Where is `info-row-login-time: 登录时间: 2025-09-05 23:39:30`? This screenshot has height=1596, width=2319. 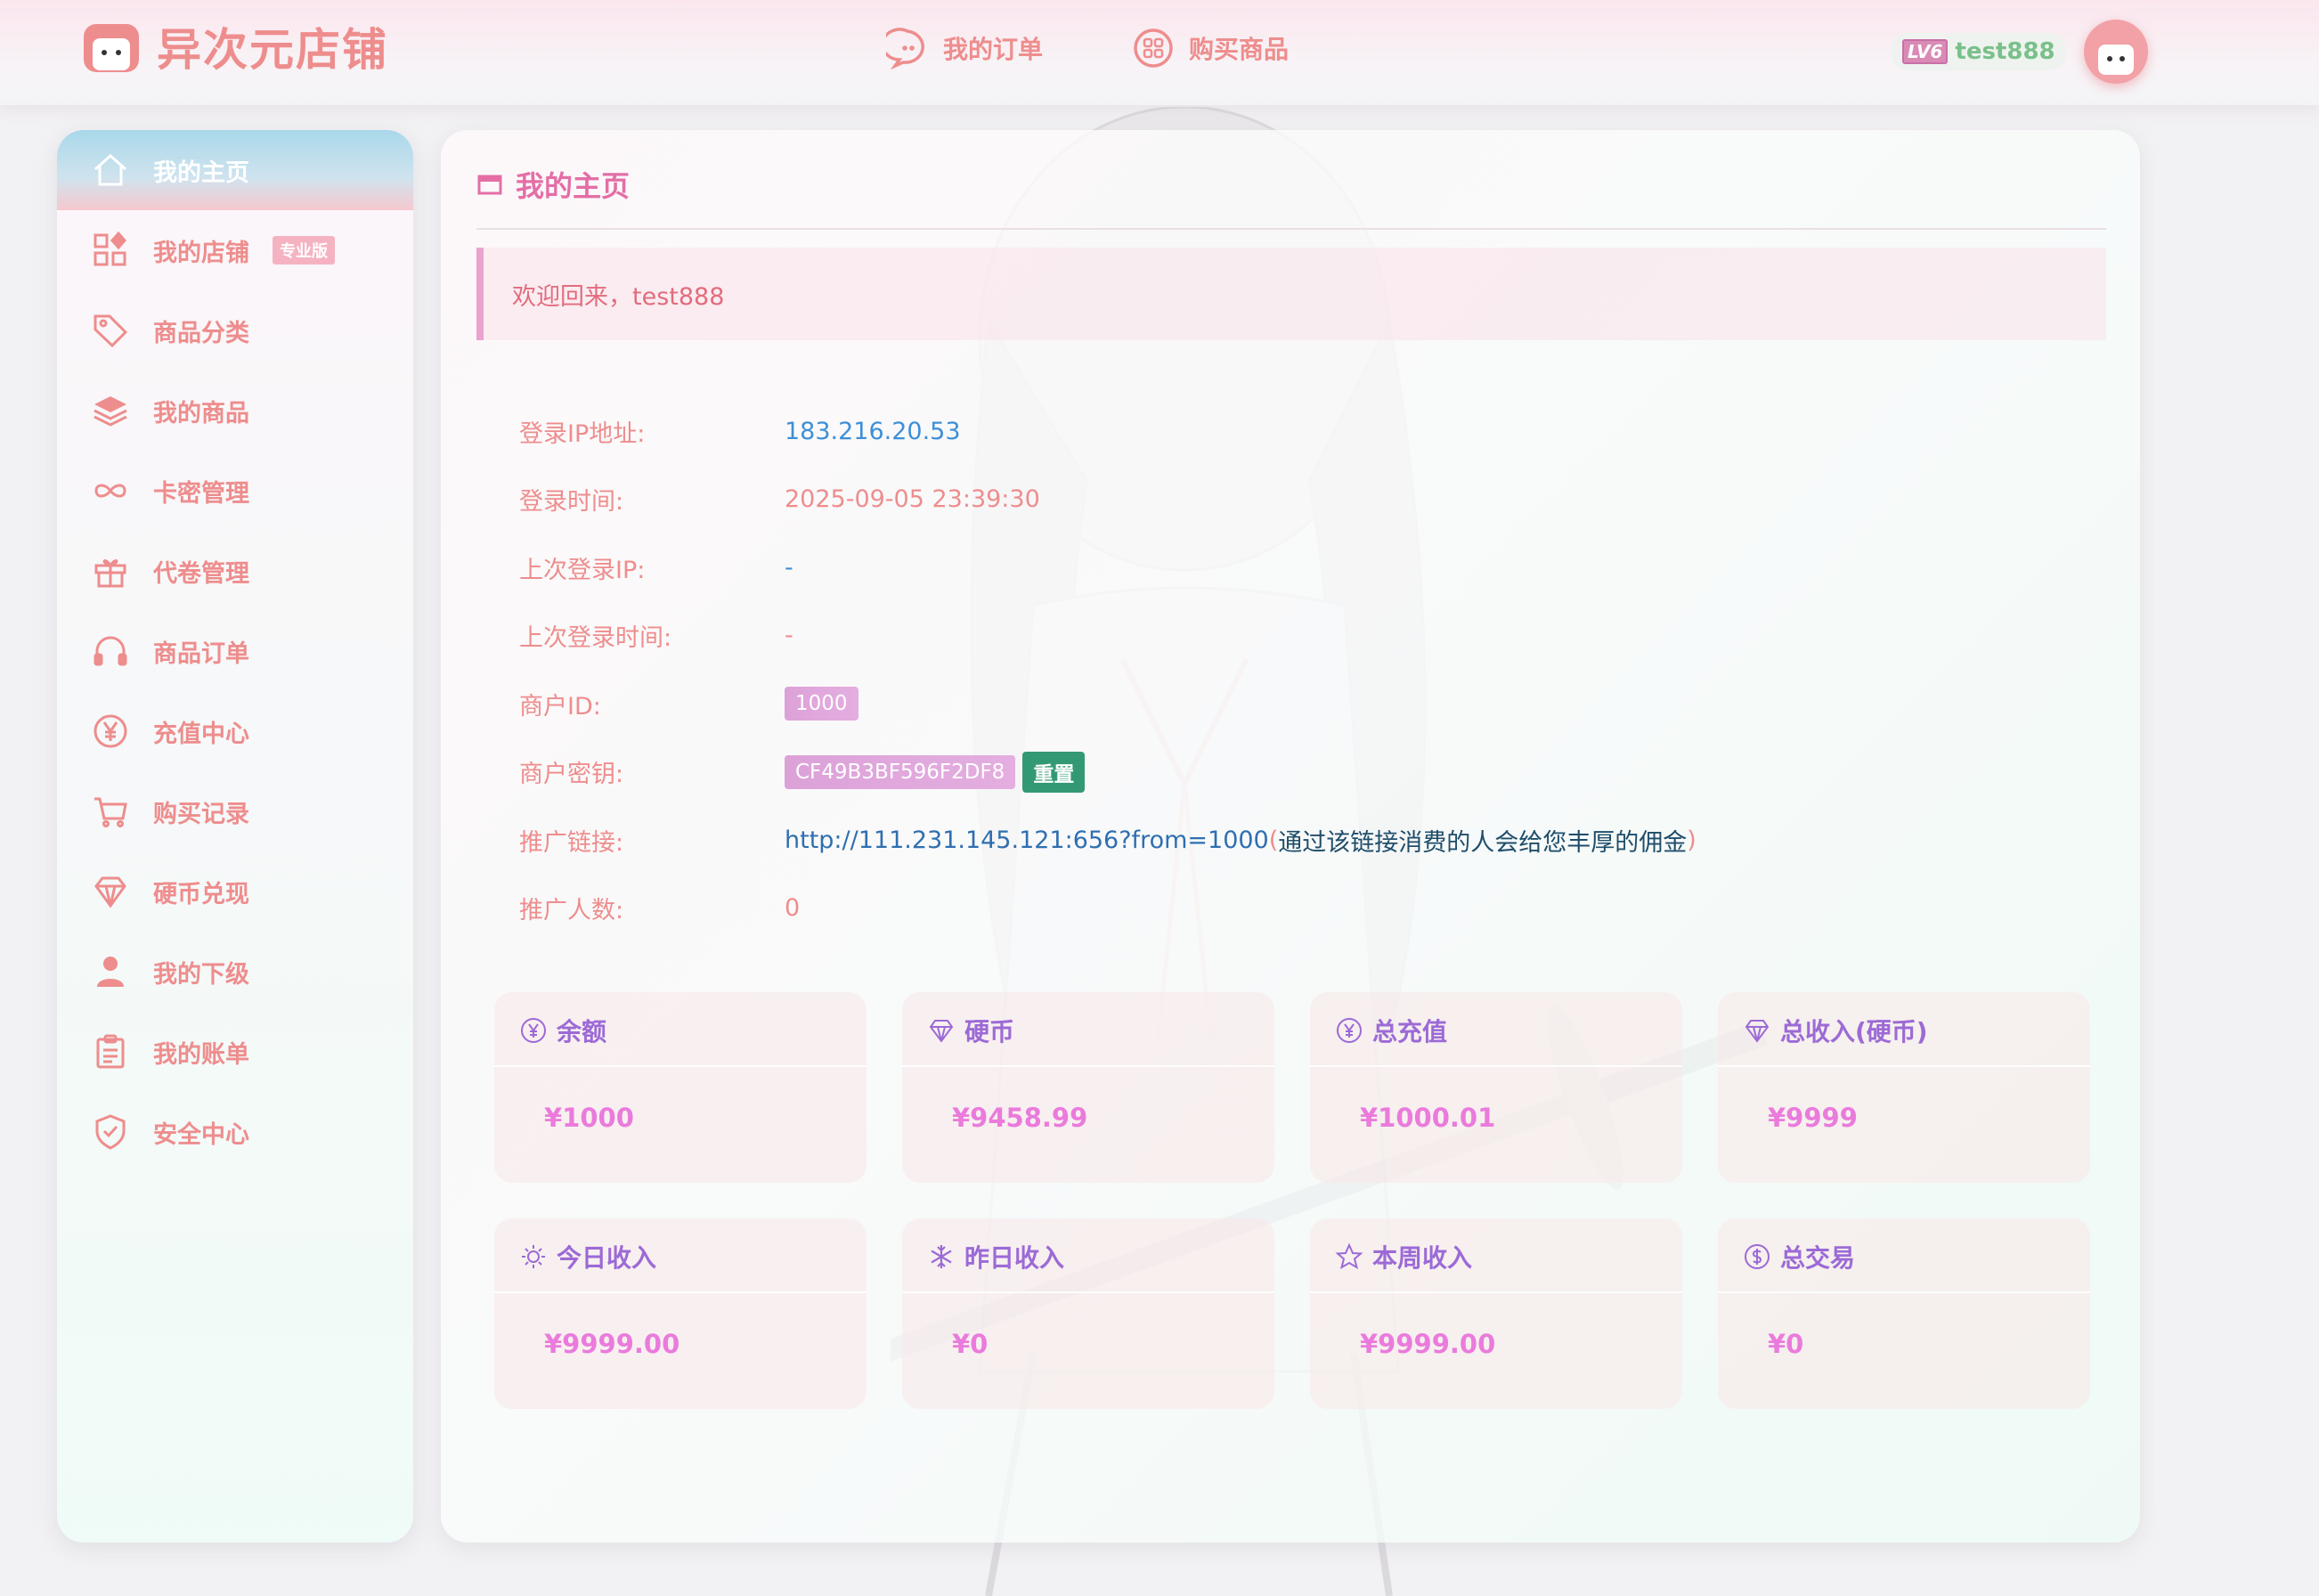 info-row-login-time: 登录时间: 2025-09-05 23:39:30 is located at coordinates (1108, 500).